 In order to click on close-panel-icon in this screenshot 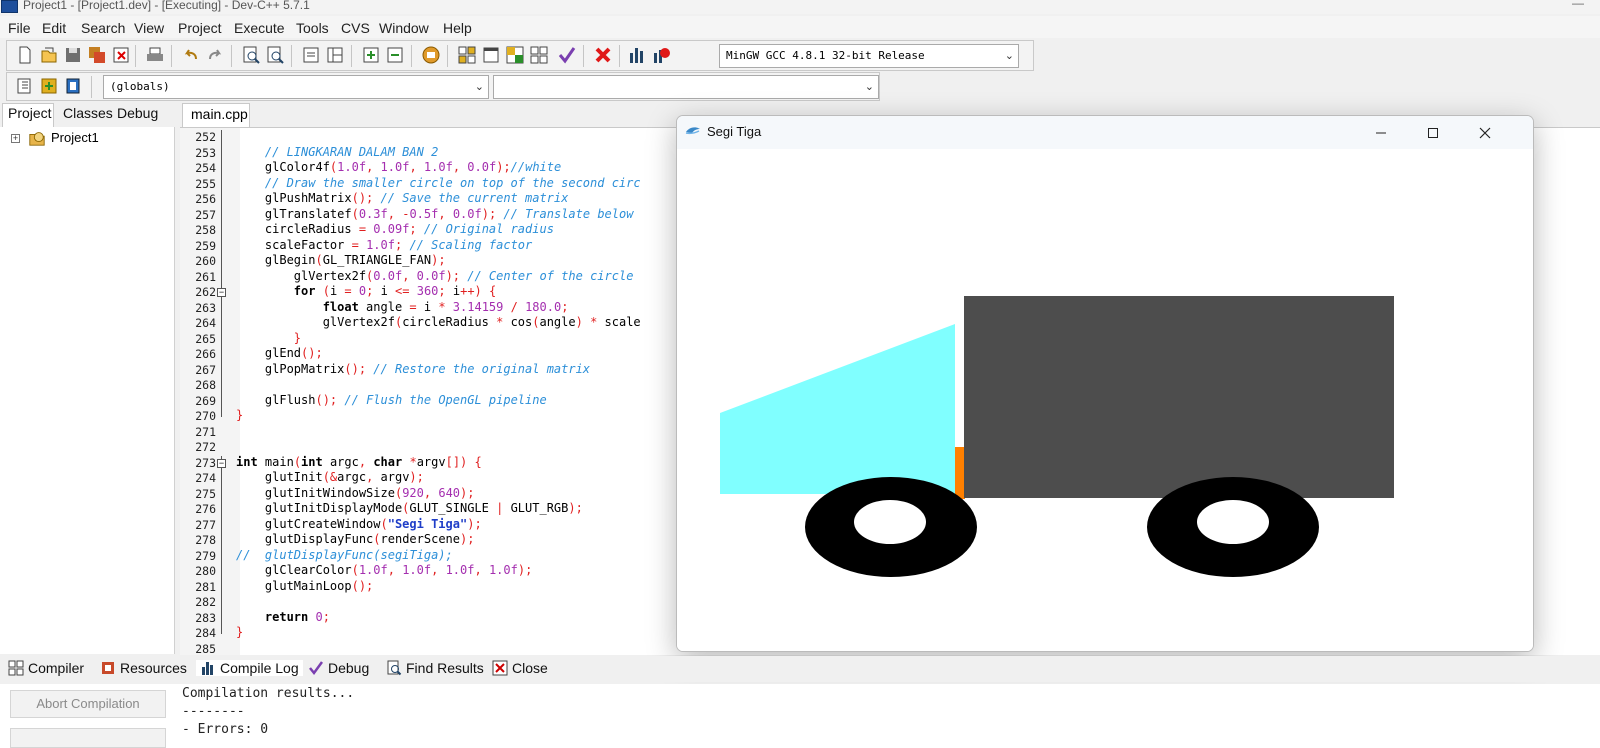, I will do `click(500, 668)`.